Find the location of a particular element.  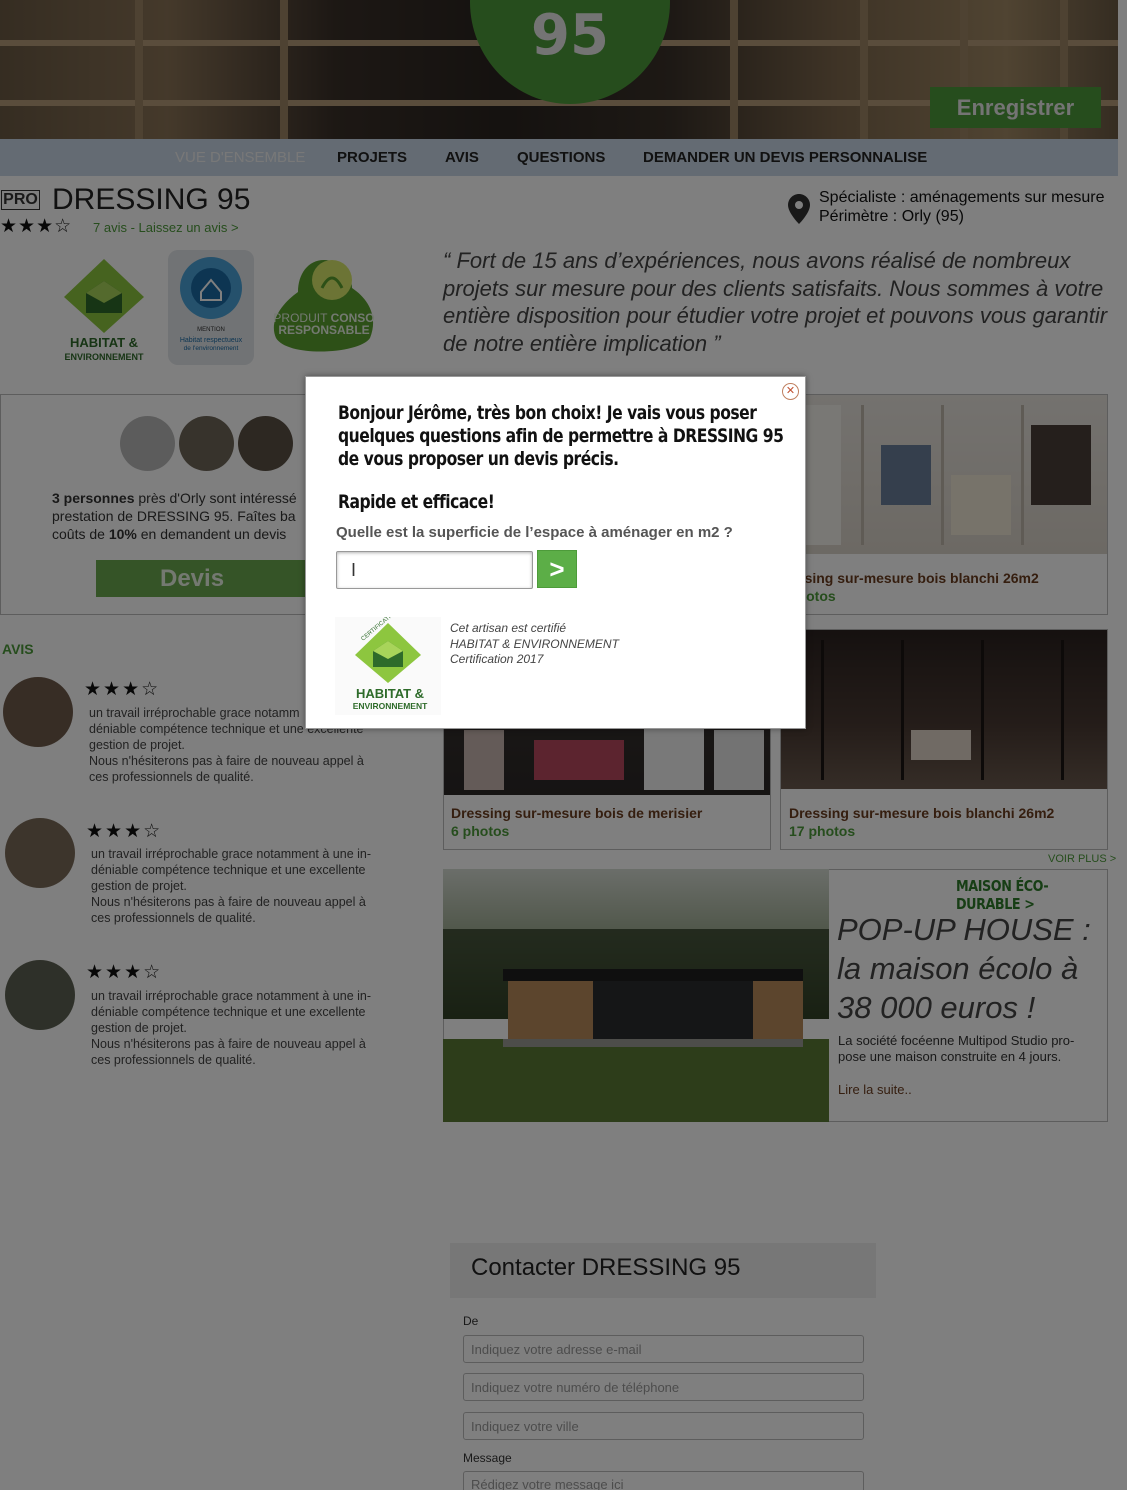

he-logo-line1: HABITAT & is located at coordinates (390, 693).